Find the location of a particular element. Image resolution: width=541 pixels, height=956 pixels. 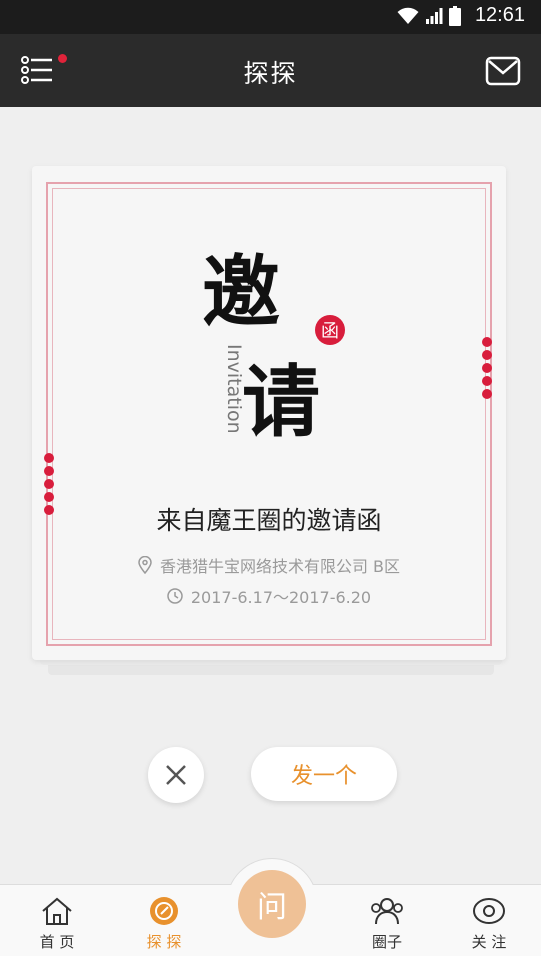

battery-icon is located at coordinates (454, 15).